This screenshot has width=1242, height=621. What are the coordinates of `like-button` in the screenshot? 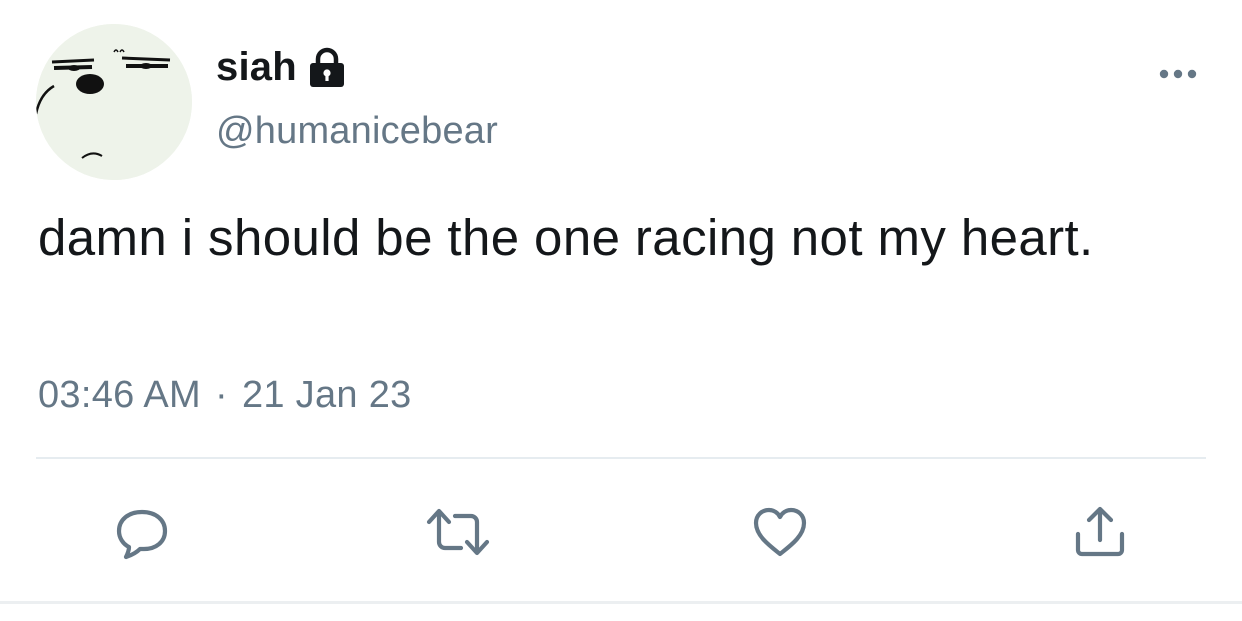 It's located at (780, 532).